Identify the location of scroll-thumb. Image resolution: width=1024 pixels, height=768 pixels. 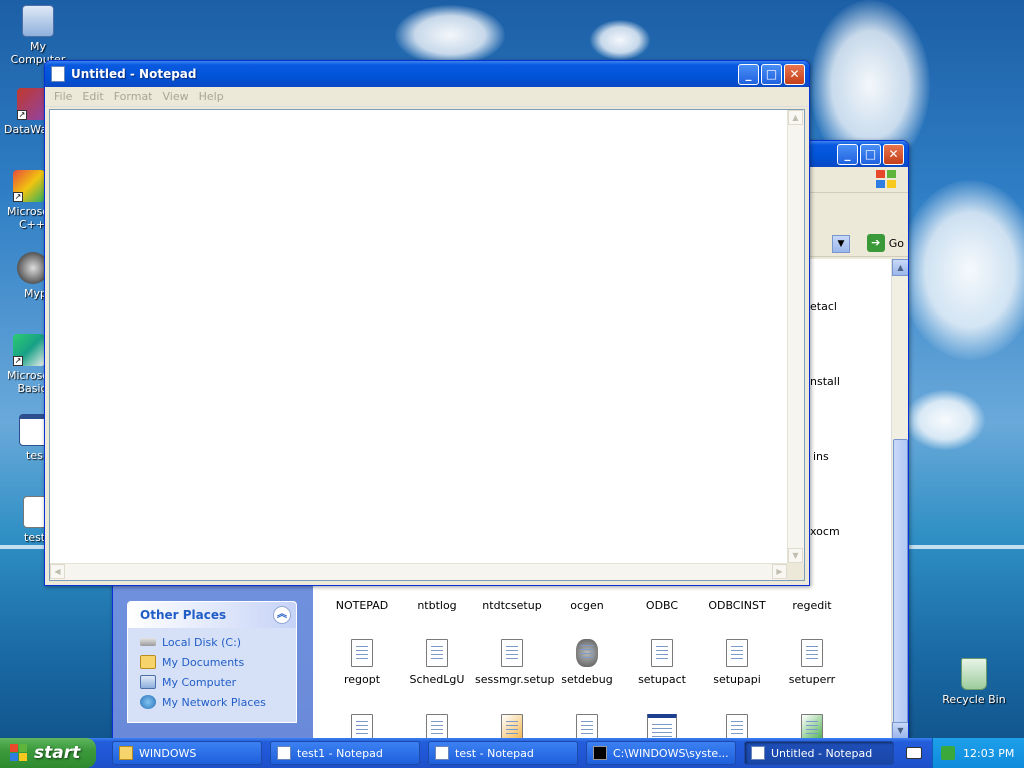
(900, 589).